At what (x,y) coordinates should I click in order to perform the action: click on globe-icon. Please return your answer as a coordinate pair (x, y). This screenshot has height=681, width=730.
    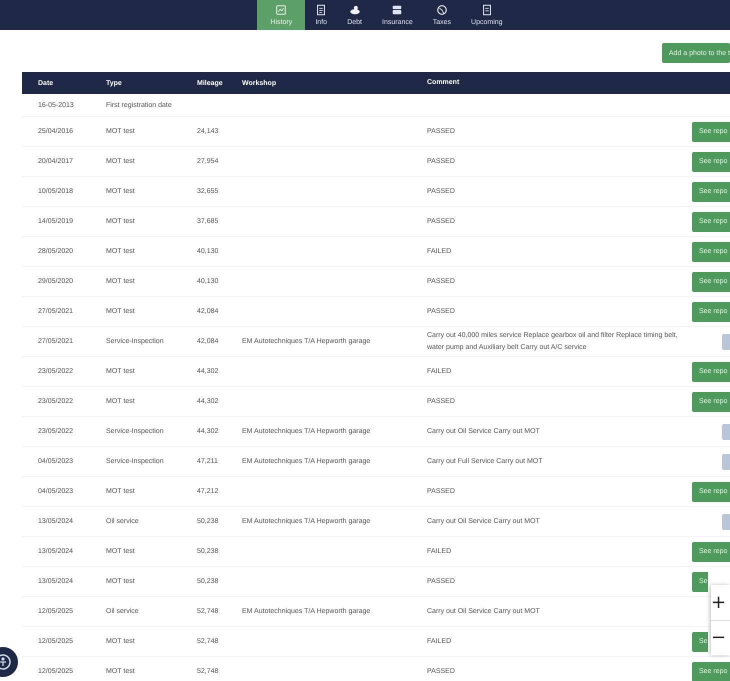
    Looking at the image, I should click on (442, 10).